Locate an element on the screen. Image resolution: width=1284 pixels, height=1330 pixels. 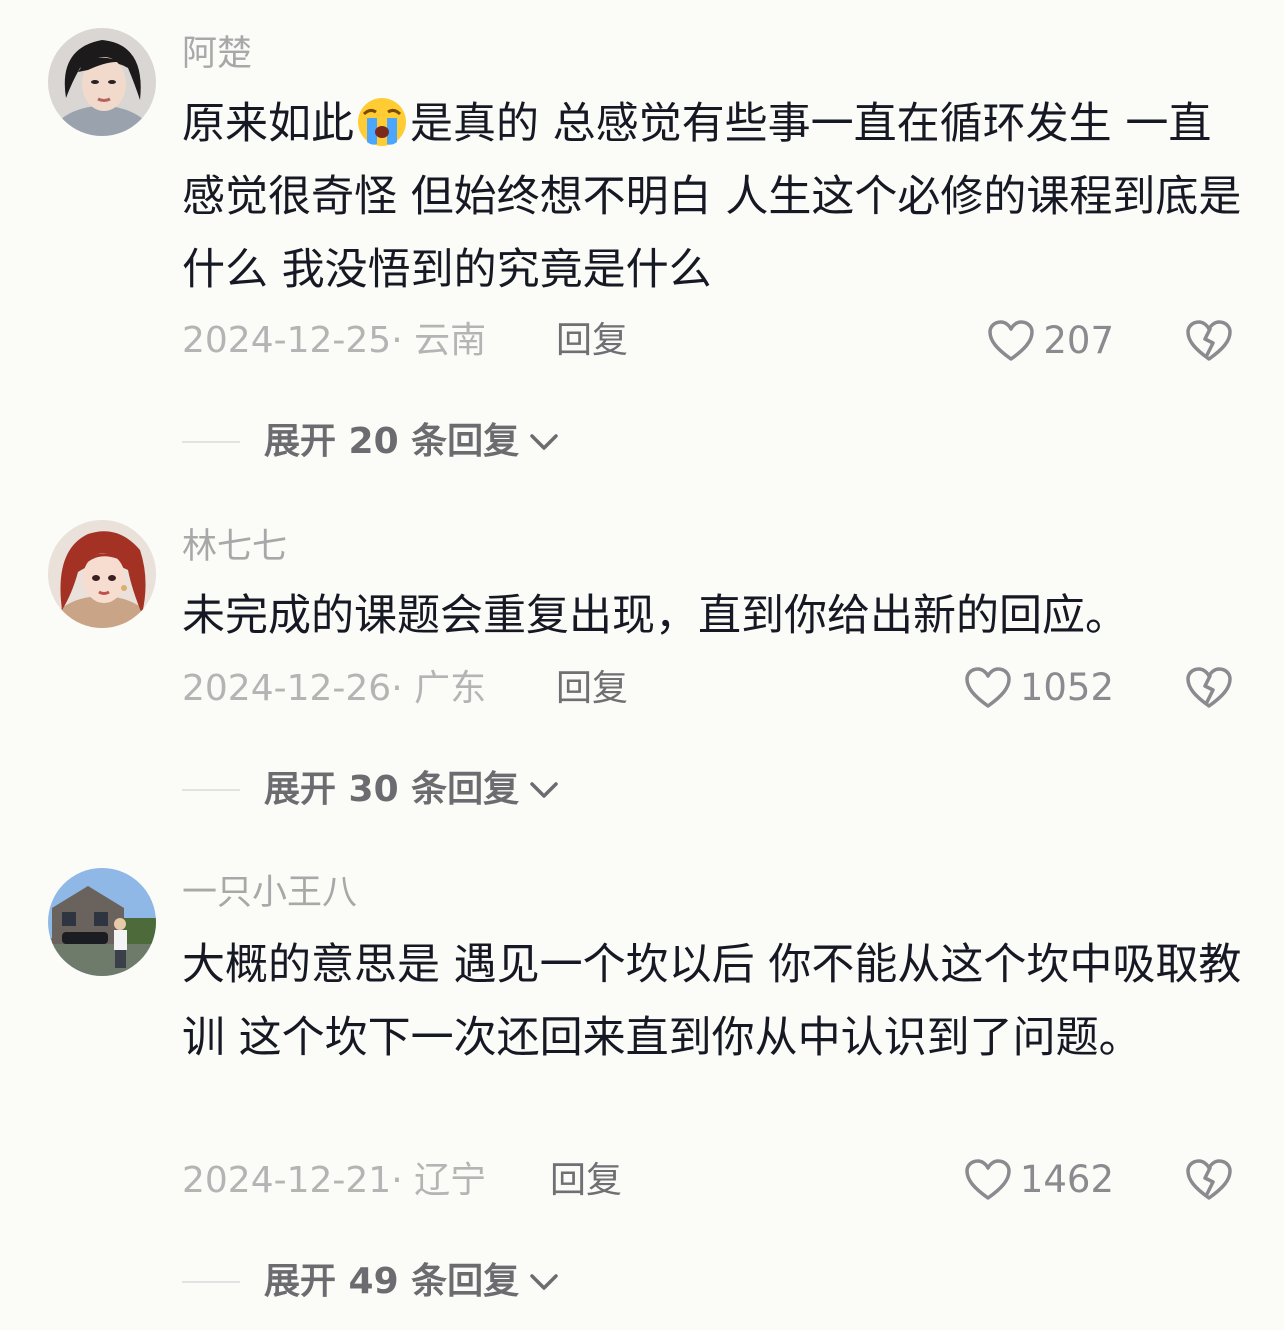
expand-replies-label: 展开 30 条回复 is located at coordinates (392, 789).